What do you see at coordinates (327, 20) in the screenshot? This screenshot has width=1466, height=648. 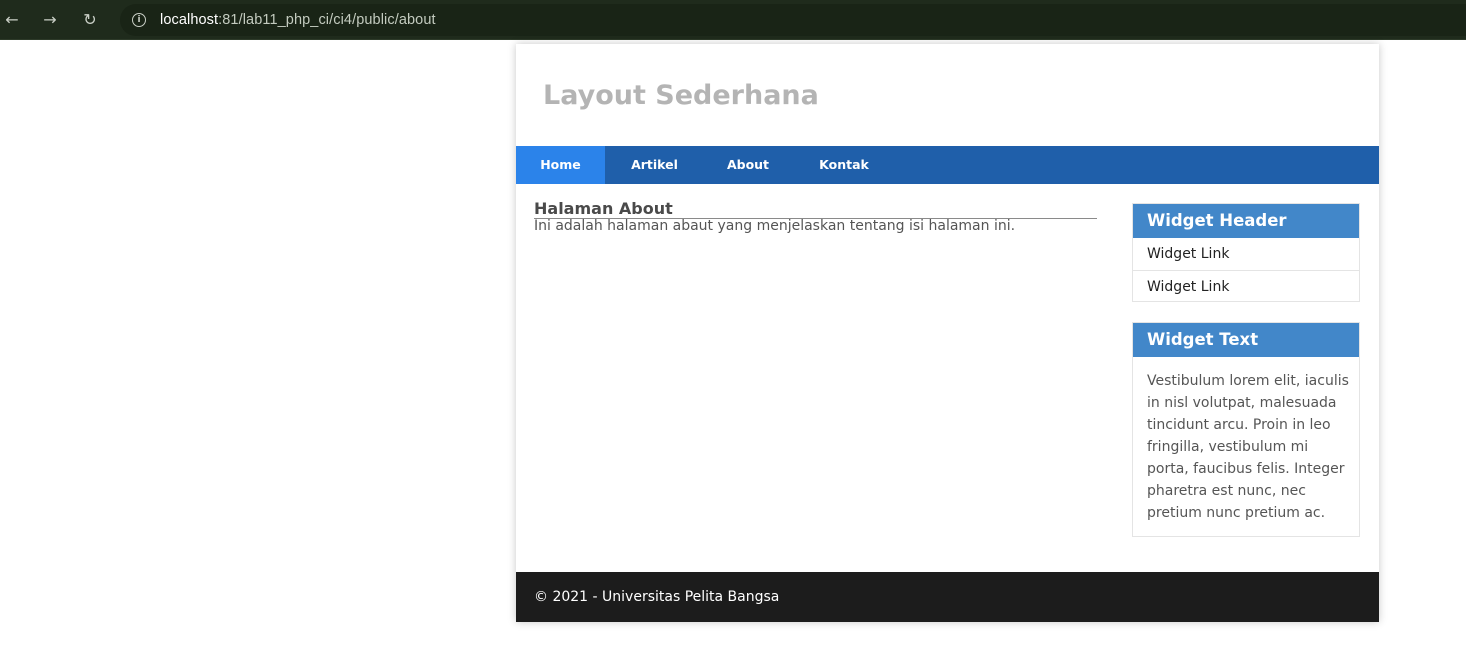 I see `url-path: :81/lab11_php_ci/ci4/public/about` at bounding box center [327, 20].